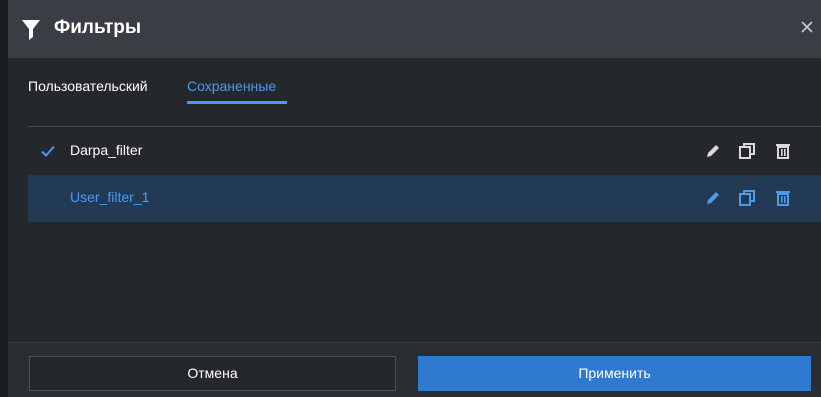 Image resolution: width=821 pixels, height=397 pixels. Describe the element at coordinates (424, 126) in the screenshot. I see `tabs-divider` at that location.